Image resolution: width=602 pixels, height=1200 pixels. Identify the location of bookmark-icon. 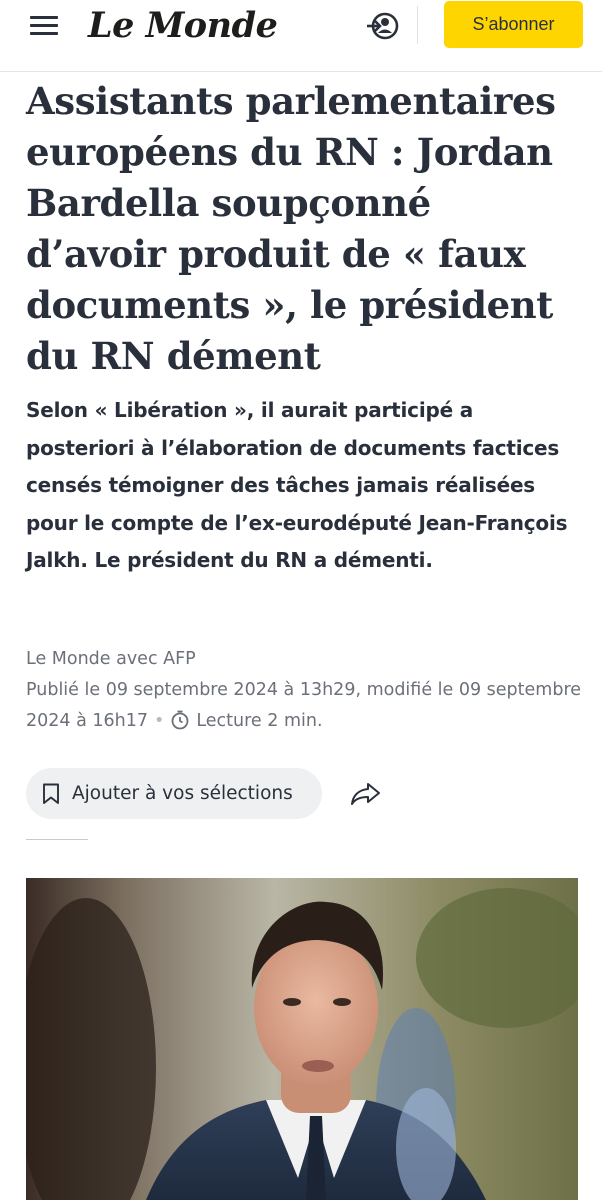
(51, 793).